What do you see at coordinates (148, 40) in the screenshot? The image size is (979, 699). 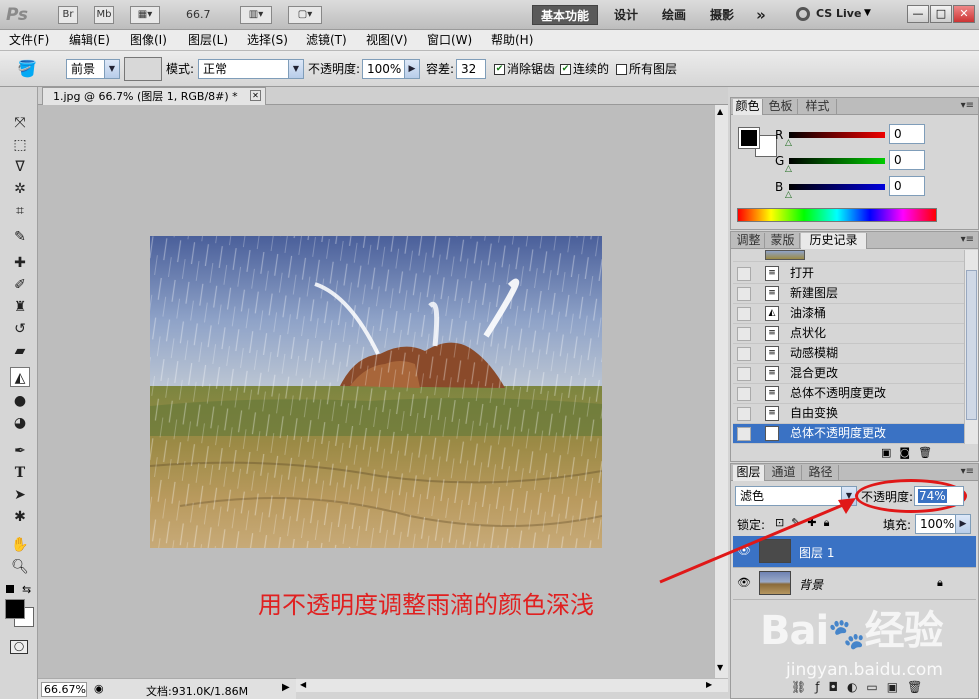 I see `menu-image: 图像(I)` at bounding box center [148, 40].